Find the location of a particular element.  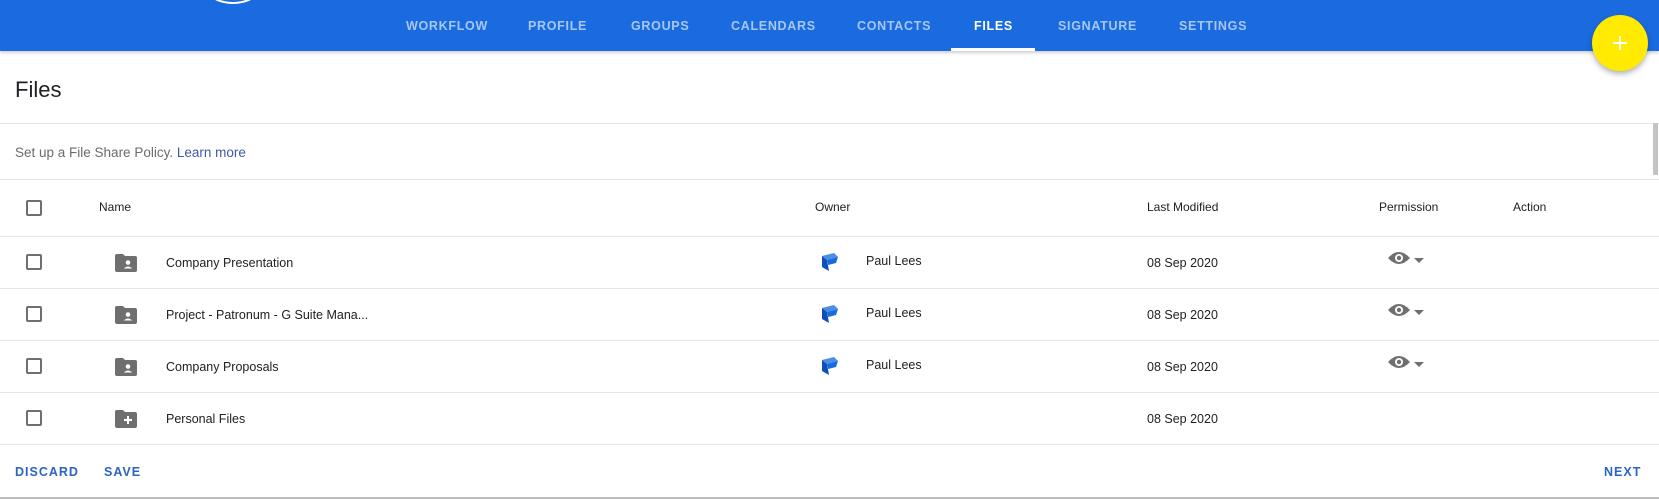

active-tab-indicator is located at coordinates (993, 49).